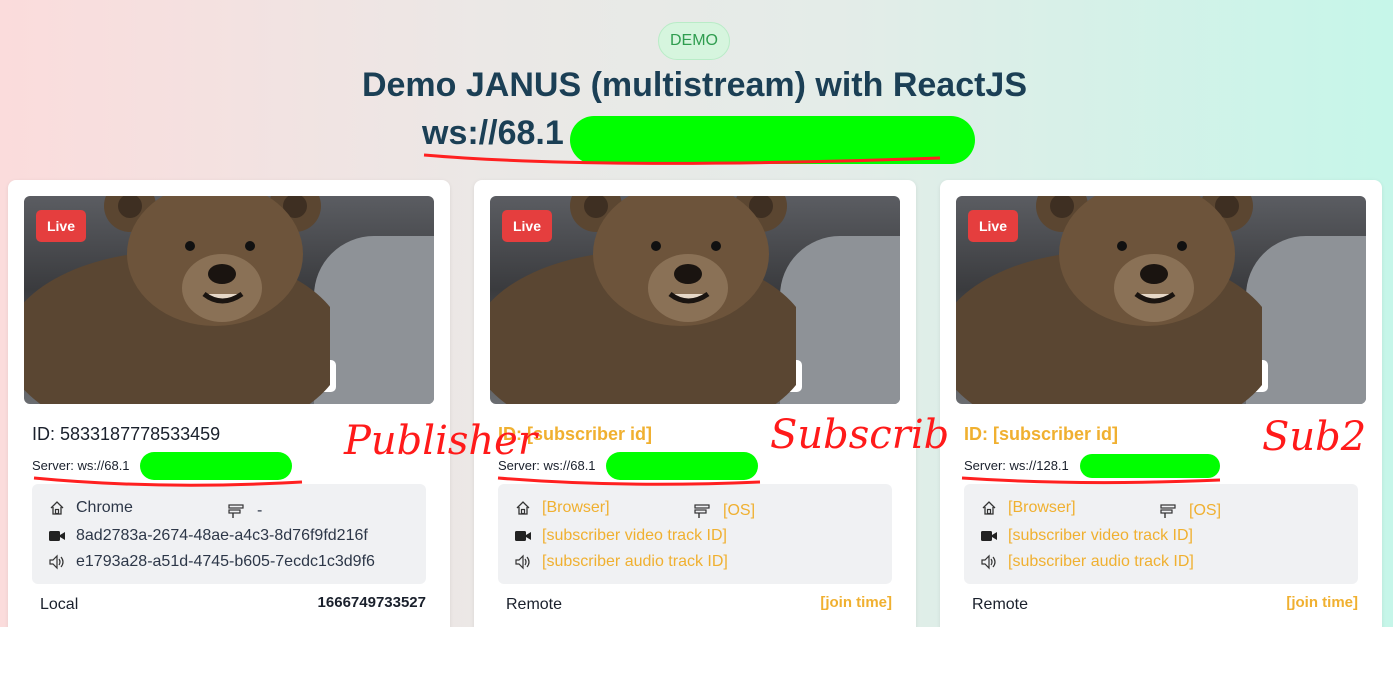 This screenshot has width=1393, height=674. I want to click on page-title: Demo JANUS (multistream) with ReactJS, so click(694, 85).